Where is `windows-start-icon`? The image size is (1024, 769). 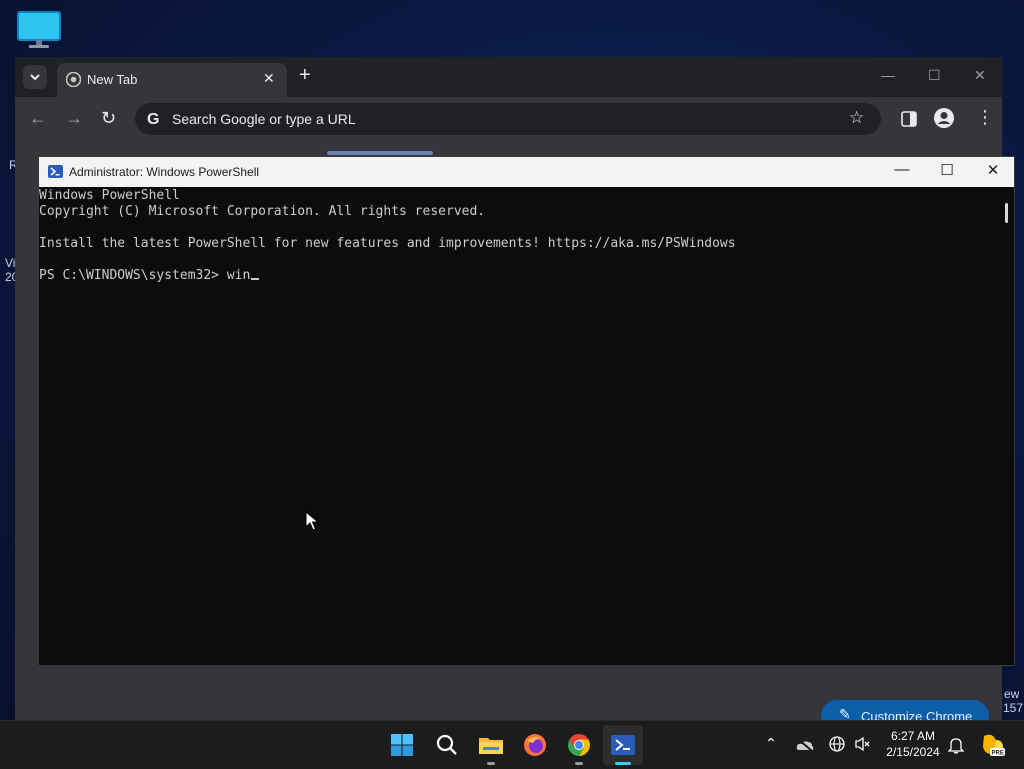
windows-start-icon is located at coordinates (402, 745).